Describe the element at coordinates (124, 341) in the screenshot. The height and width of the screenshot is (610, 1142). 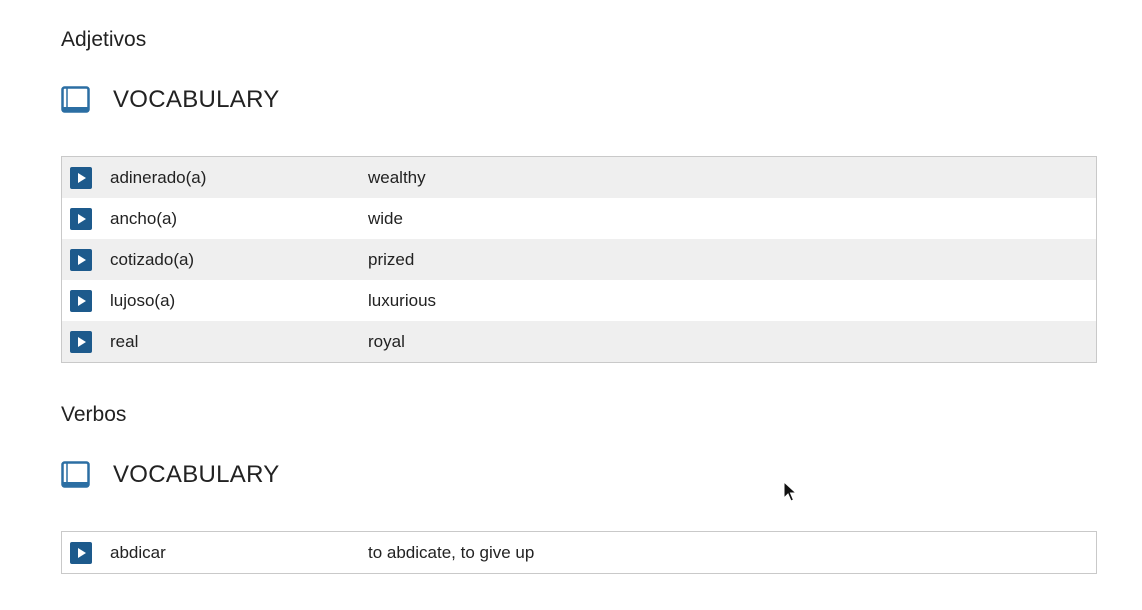
I see `vocab-term: real` at that location.